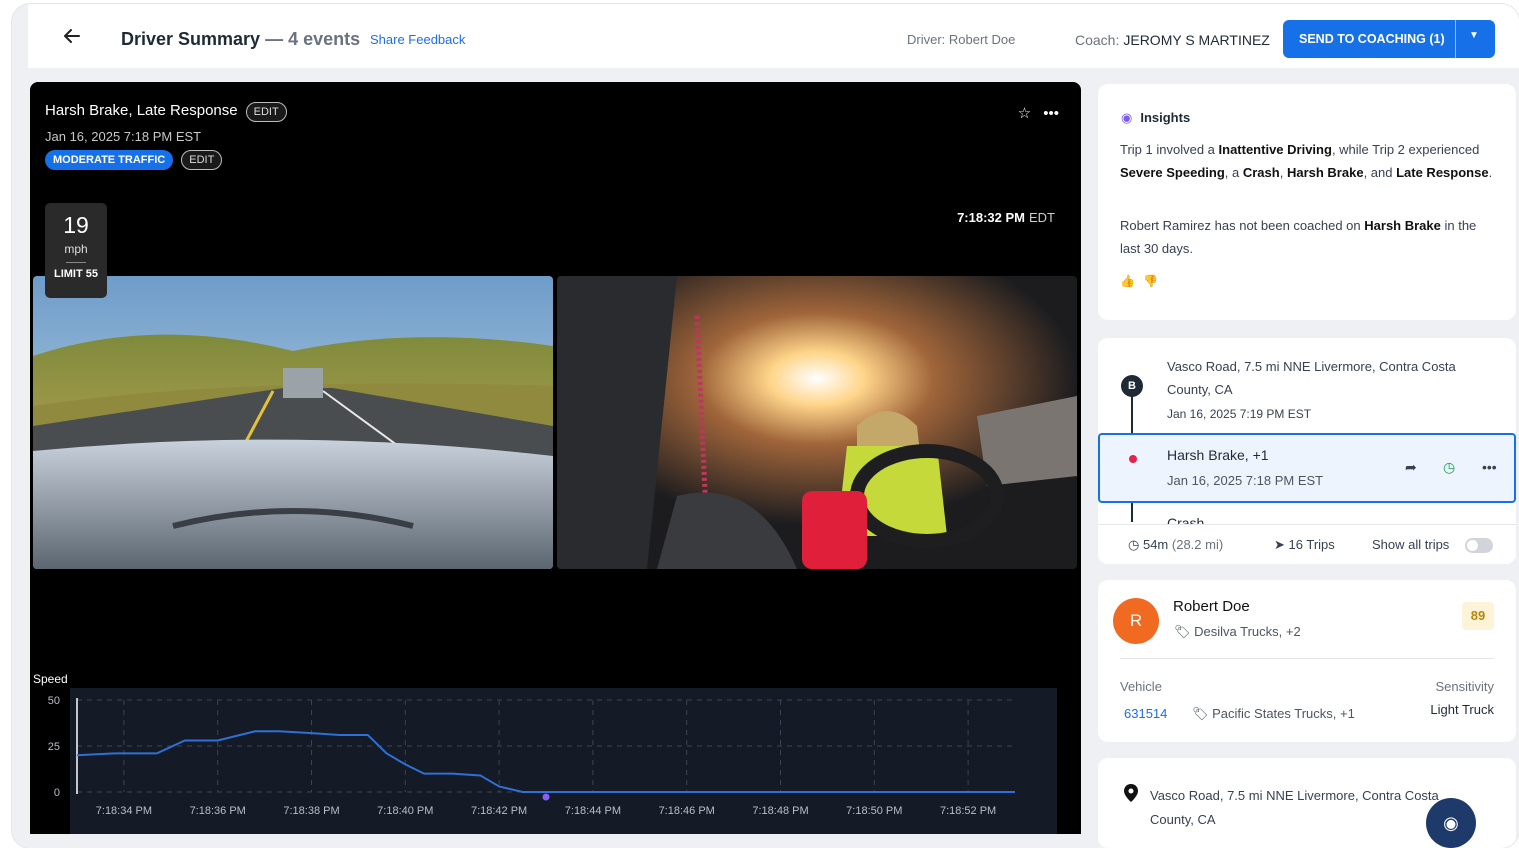 The width and height of the screenshot is (1519, 848). Describe the element at coordinates (405, 811) in the screenshot. I see `x-tick-label: 7:18:40 PM` at that location.